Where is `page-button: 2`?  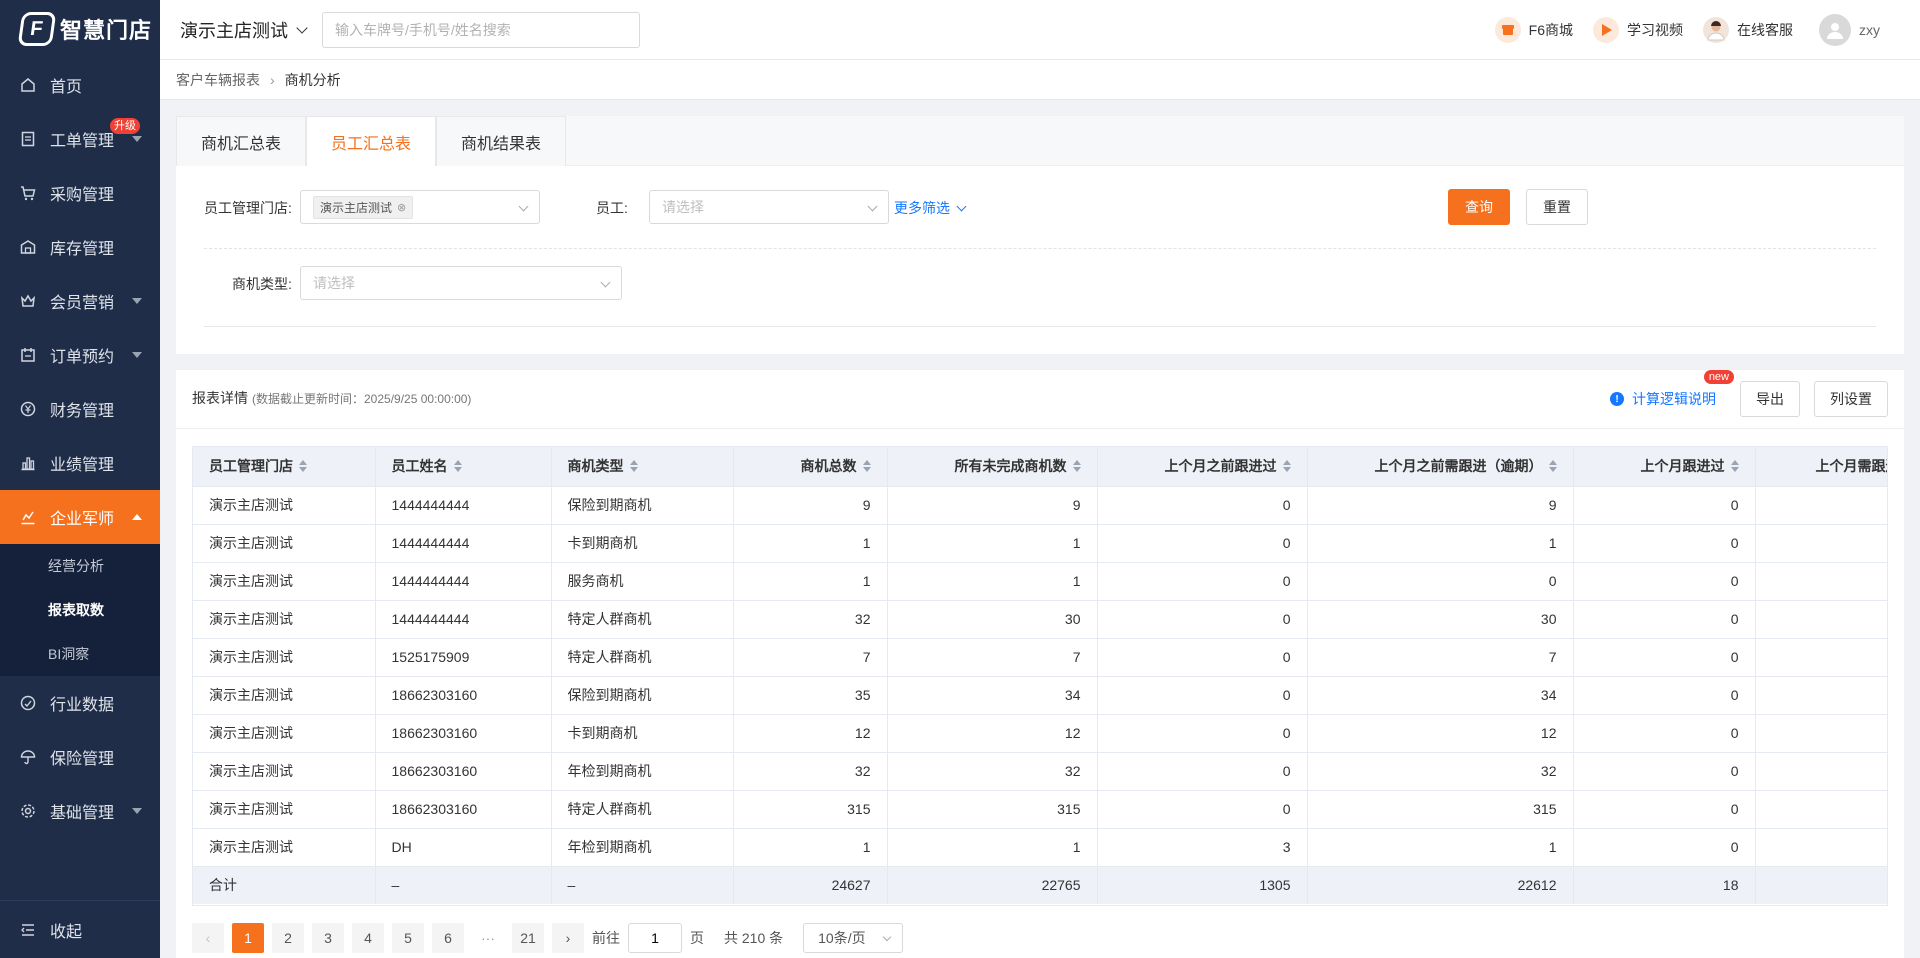
page-button: 2 is located at coordinates (288, 938).